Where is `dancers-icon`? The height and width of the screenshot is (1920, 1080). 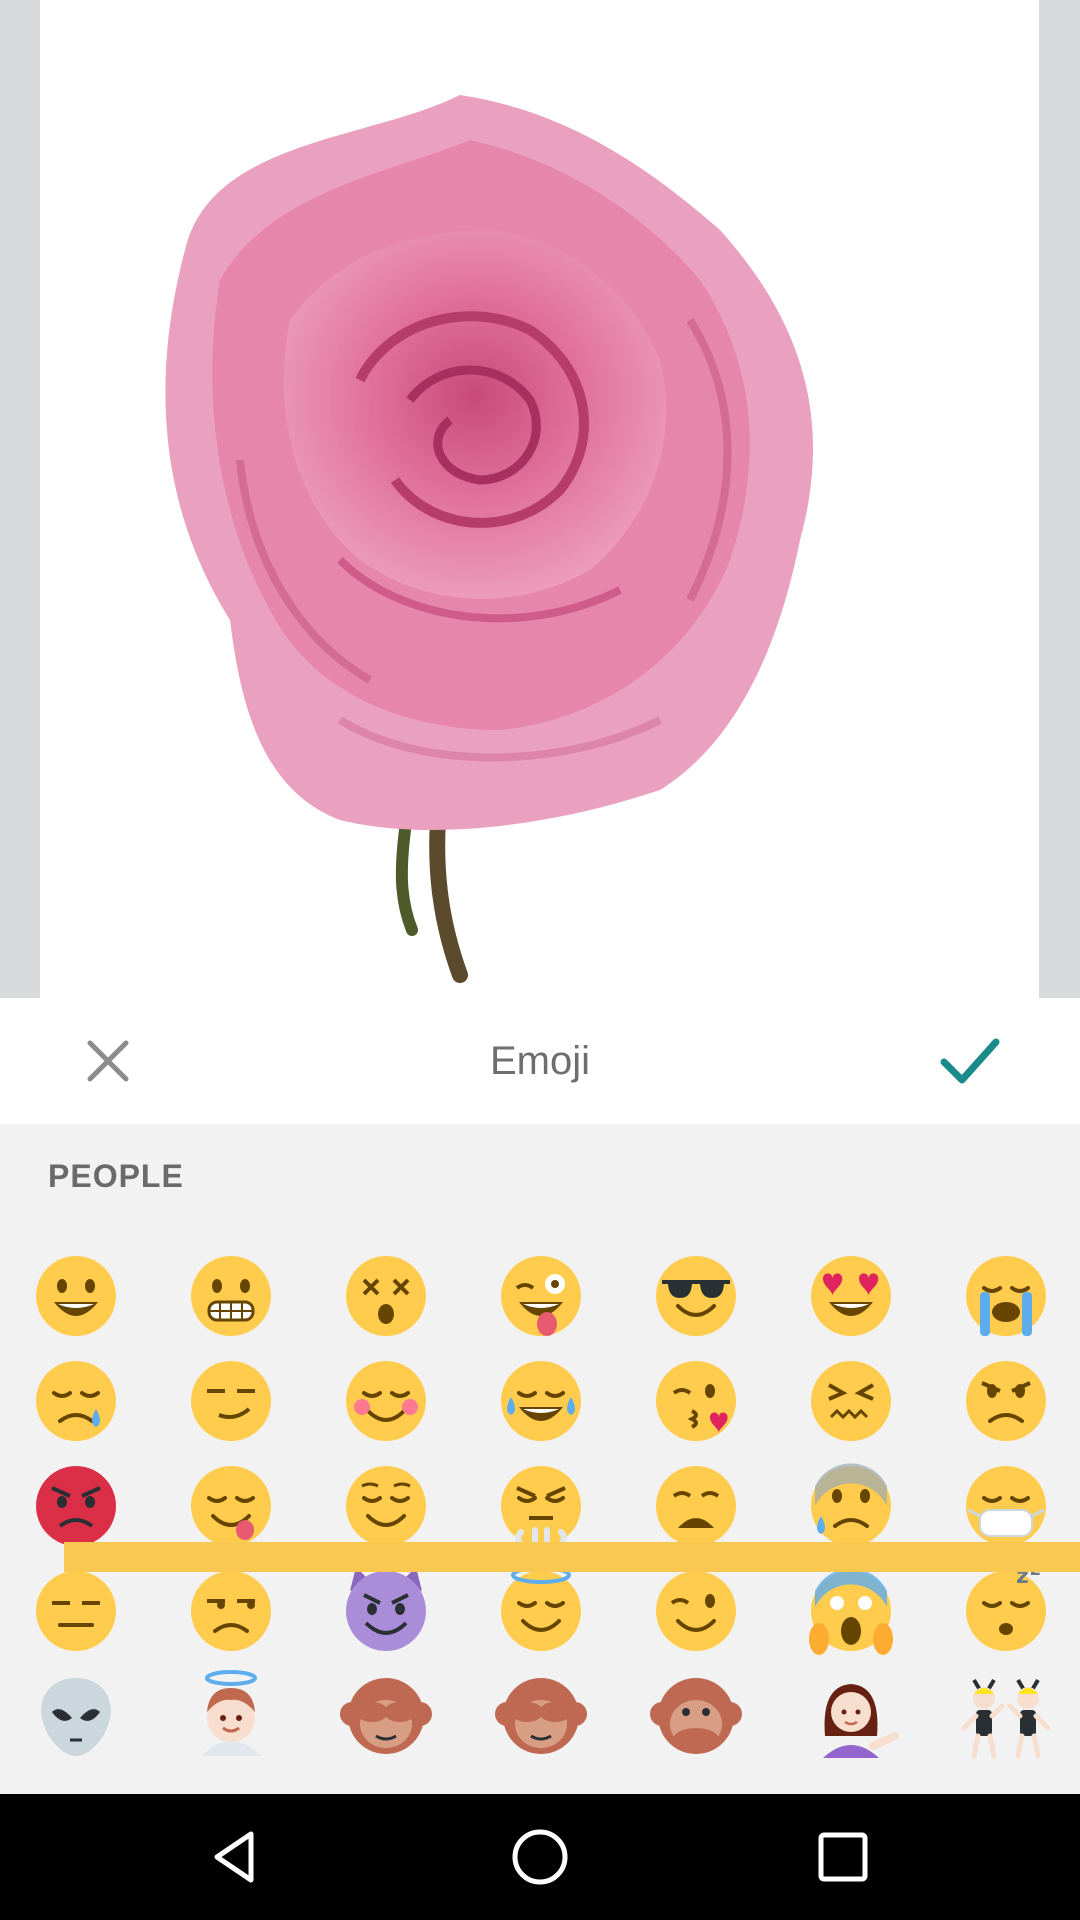 dancers-icon is located at coordinates (1006, 1718).